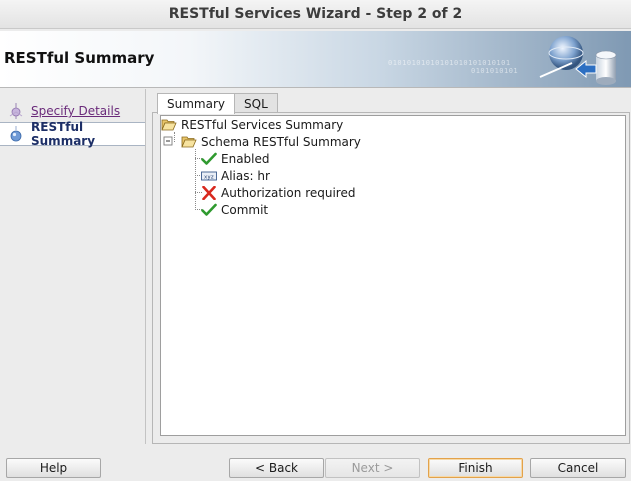 The width and height of the screenshot is (631, 481). I want to click on tree-node-label: Authorization required, so click(288, 192).